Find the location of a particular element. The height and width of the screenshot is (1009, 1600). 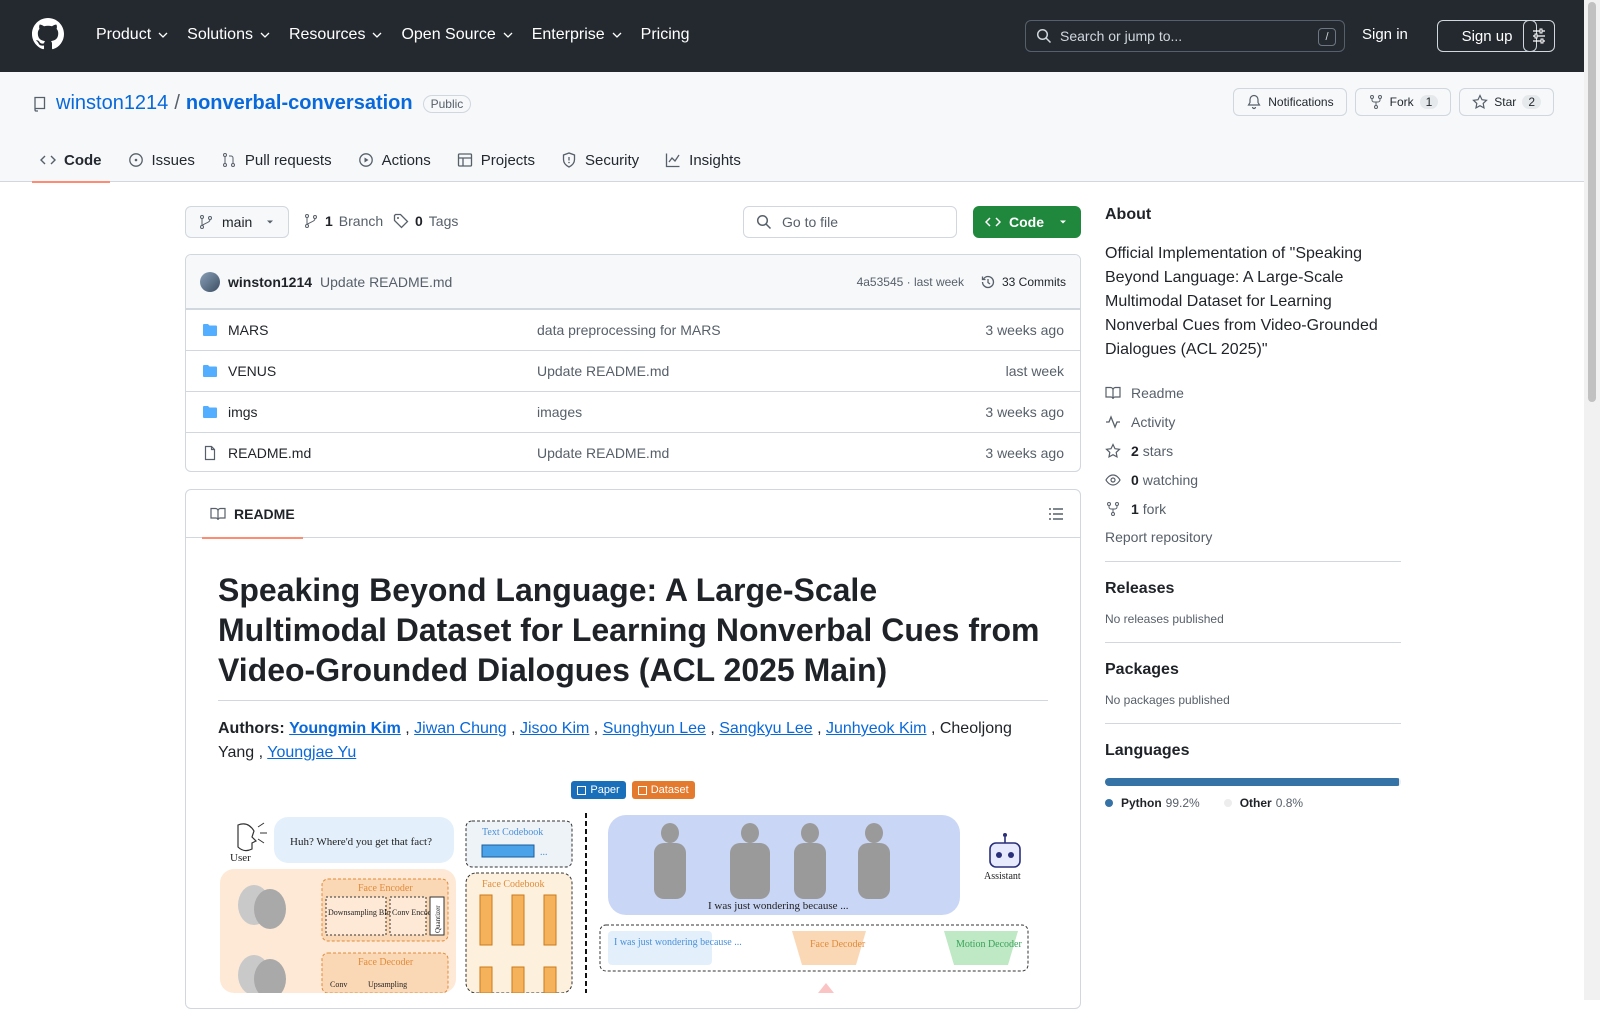

file-name: README.md is located at coordinates (270, 453).